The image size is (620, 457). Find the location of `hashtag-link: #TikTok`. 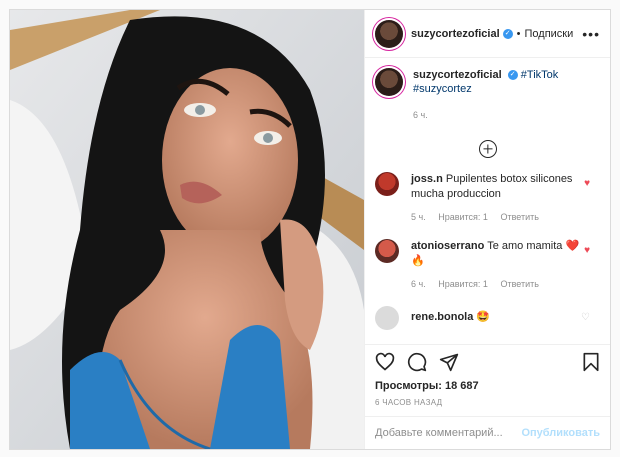

hashtag-link: #TikTok is located at coordinates (540, 75).